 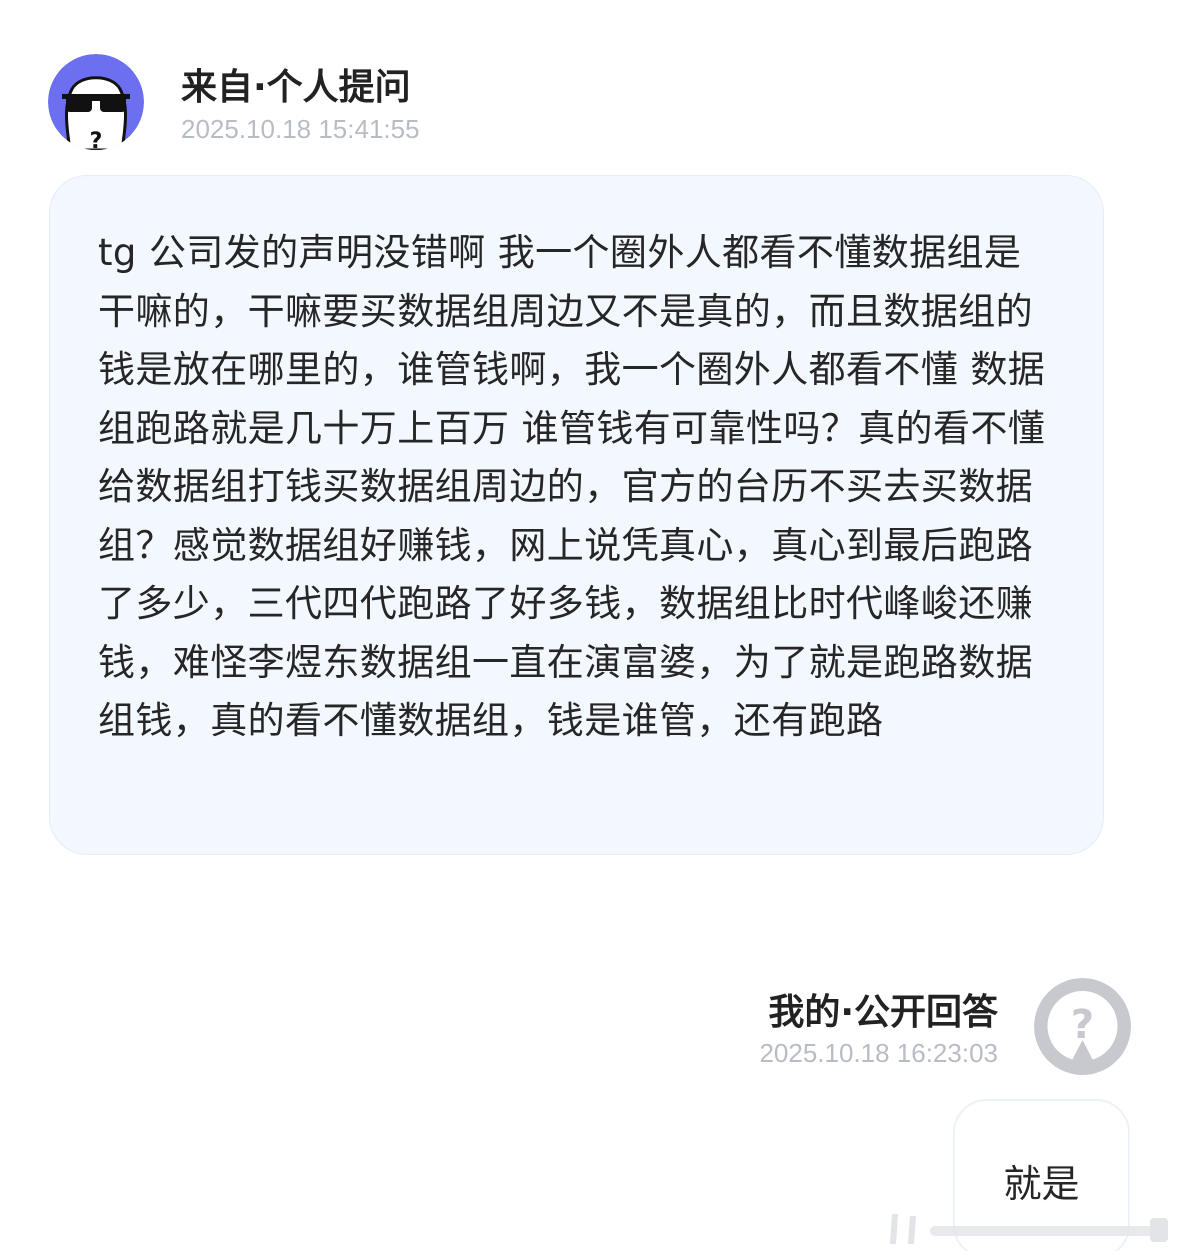 I want to click on watermark-graphic, so click(x=1029, y=1229).